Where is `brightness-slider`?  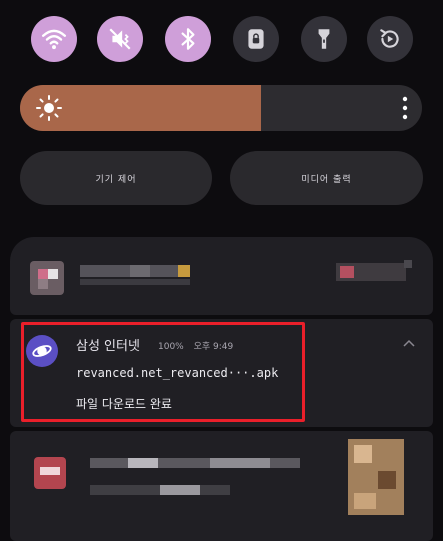 brightness-slider is located at coordinates (221, 108).